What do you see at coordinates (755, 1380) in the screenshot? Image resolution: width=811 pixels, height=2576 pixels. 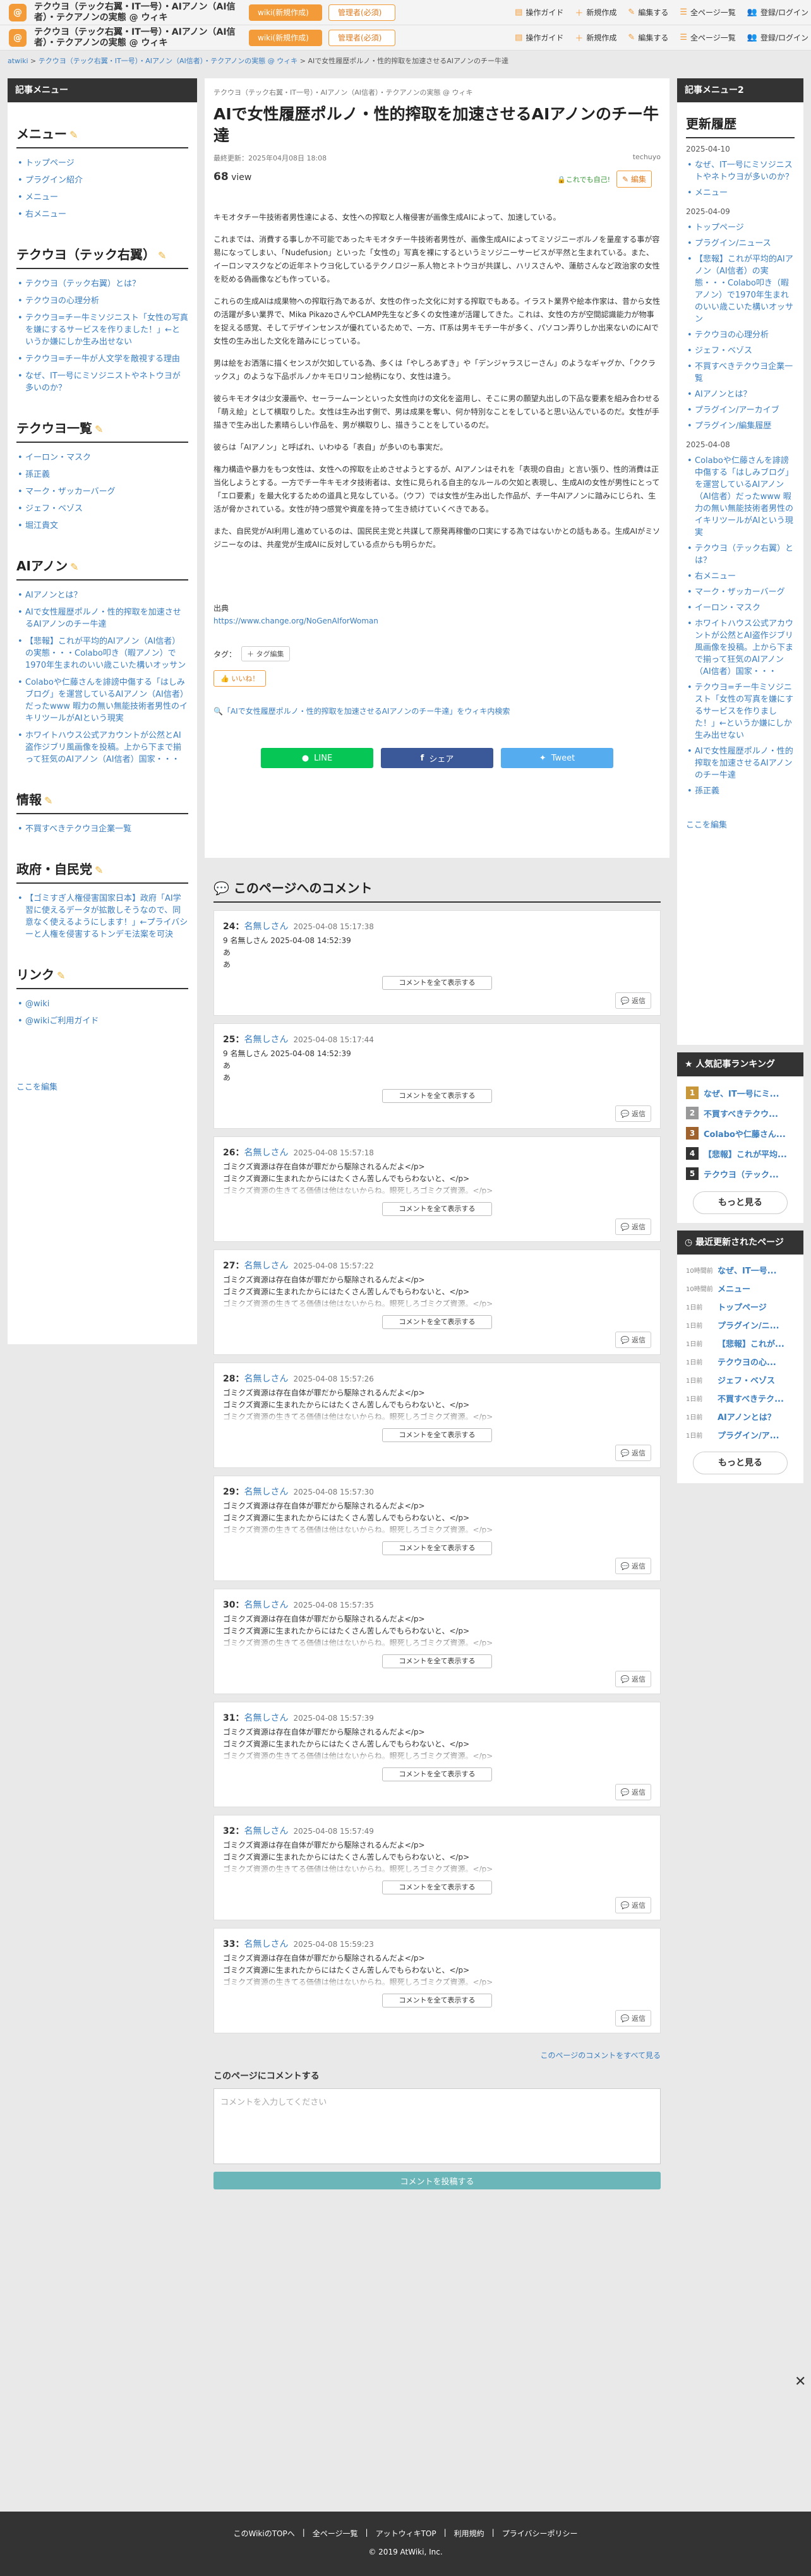 I see `recent-title: ジェフ・ベゾス` at bounding box center [755, 1380].